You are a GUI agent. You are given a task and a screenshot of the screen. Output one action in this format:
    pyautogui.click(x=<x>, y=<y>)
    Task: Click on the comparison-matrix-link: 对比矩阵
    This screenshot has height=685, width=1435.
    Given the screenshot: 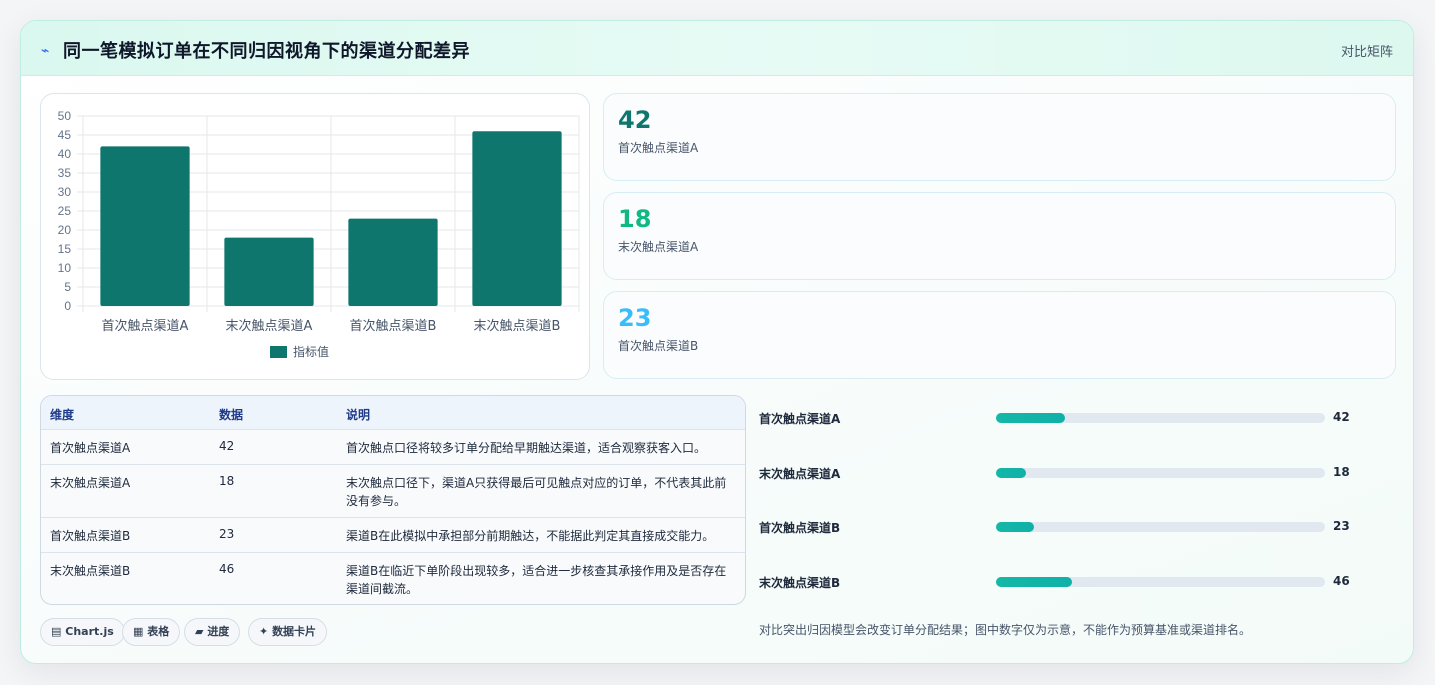 What is the action you would take?
    pyautogui.click(x=1367, y=50)
    